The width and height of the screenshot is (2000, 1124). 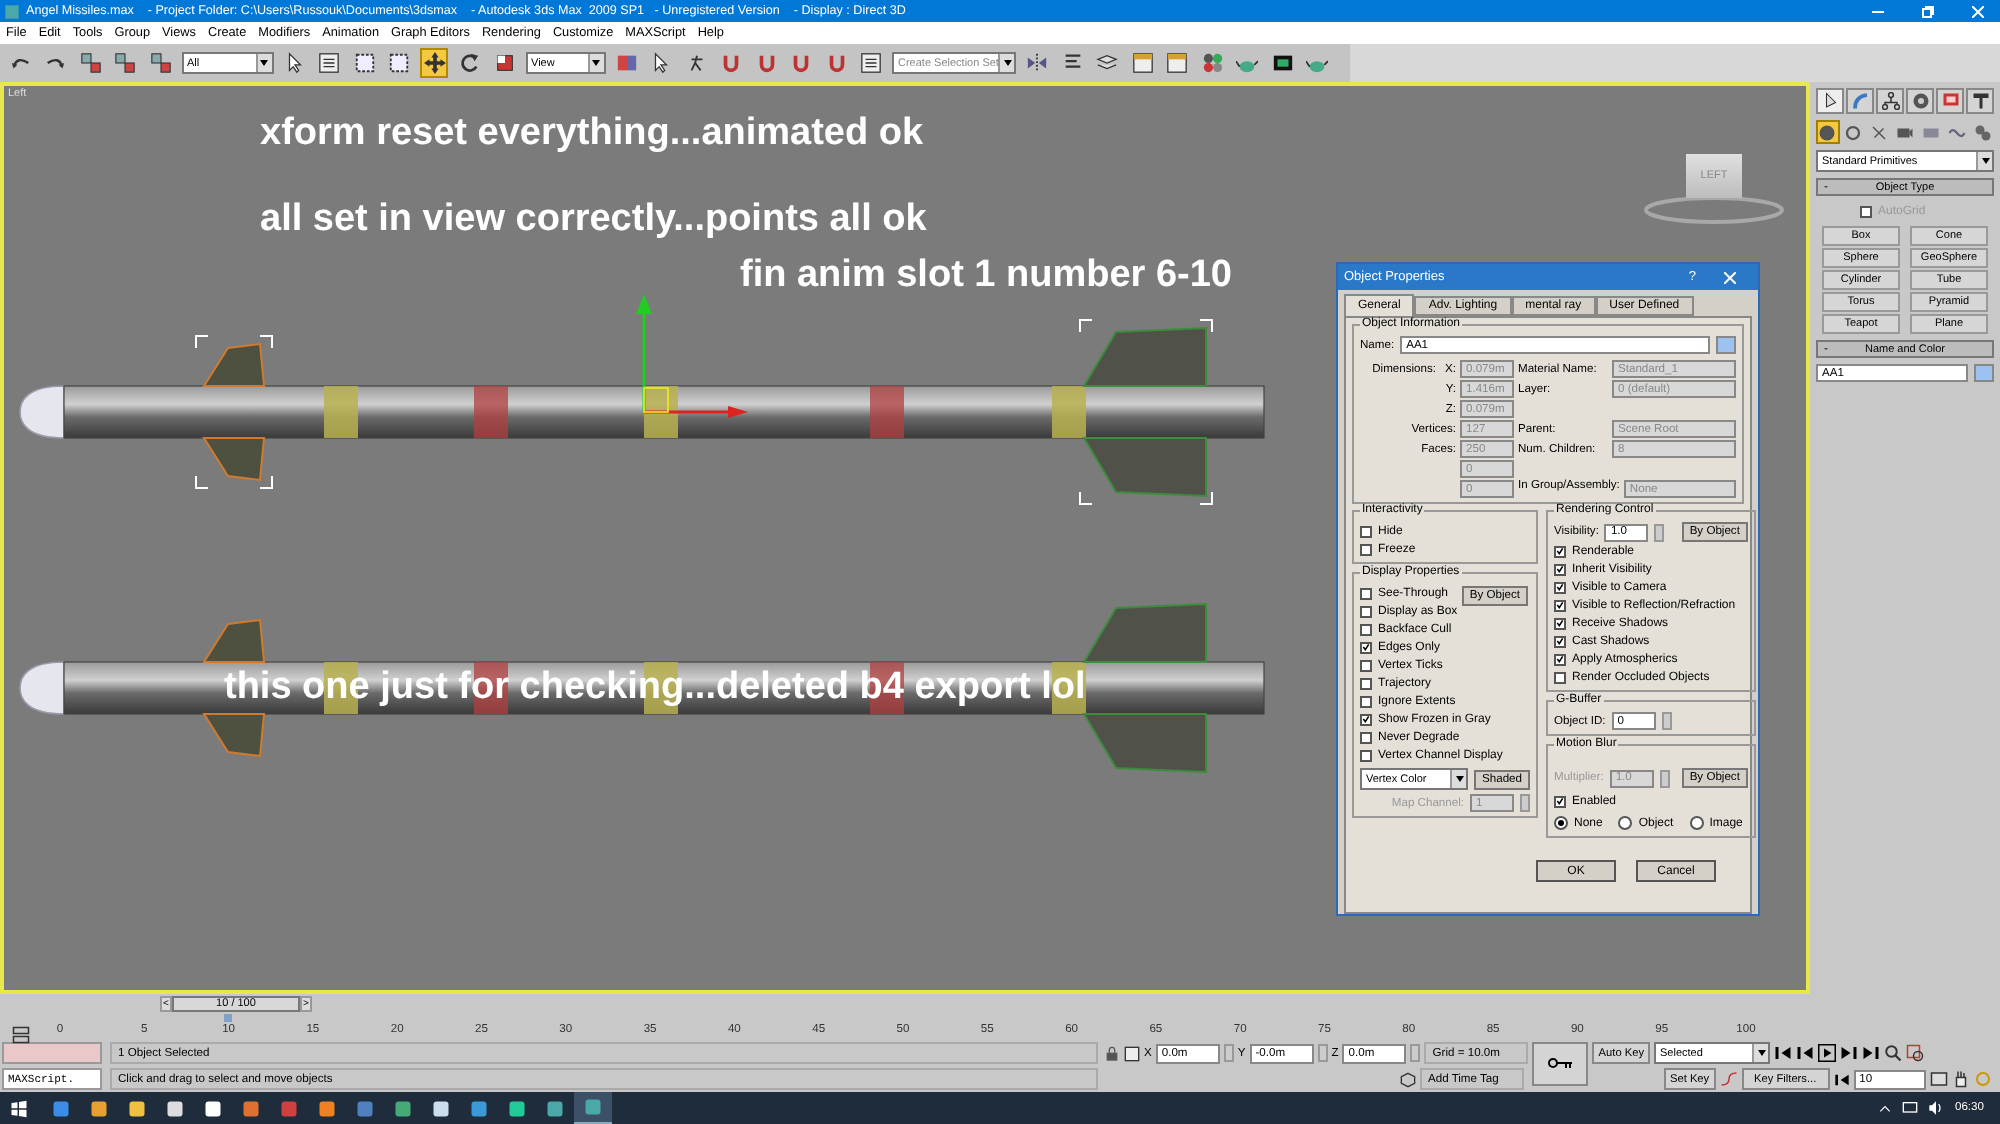 I want to click on annotation-text: xform reset everything...animated ok, so click(x=592, y=134).